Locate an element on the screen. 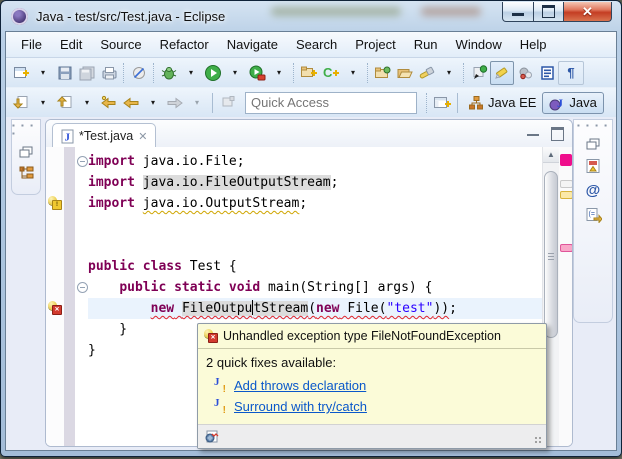  menu-file: File is located at coordinates (31, 44).